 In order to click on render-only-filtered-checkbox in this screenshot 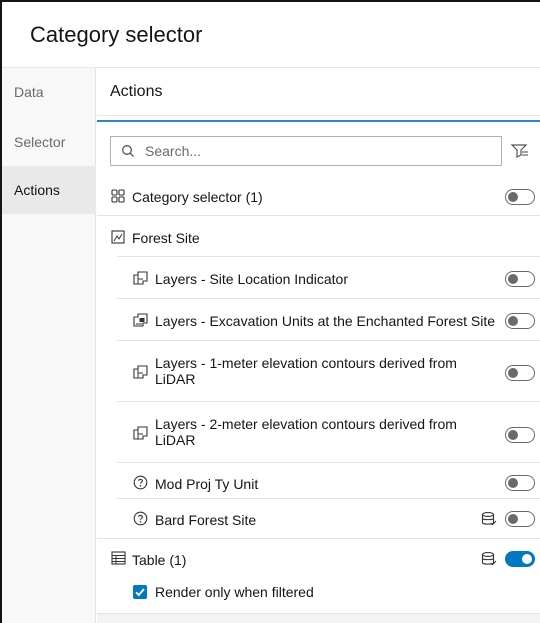, I will do `click(140, 592)`.